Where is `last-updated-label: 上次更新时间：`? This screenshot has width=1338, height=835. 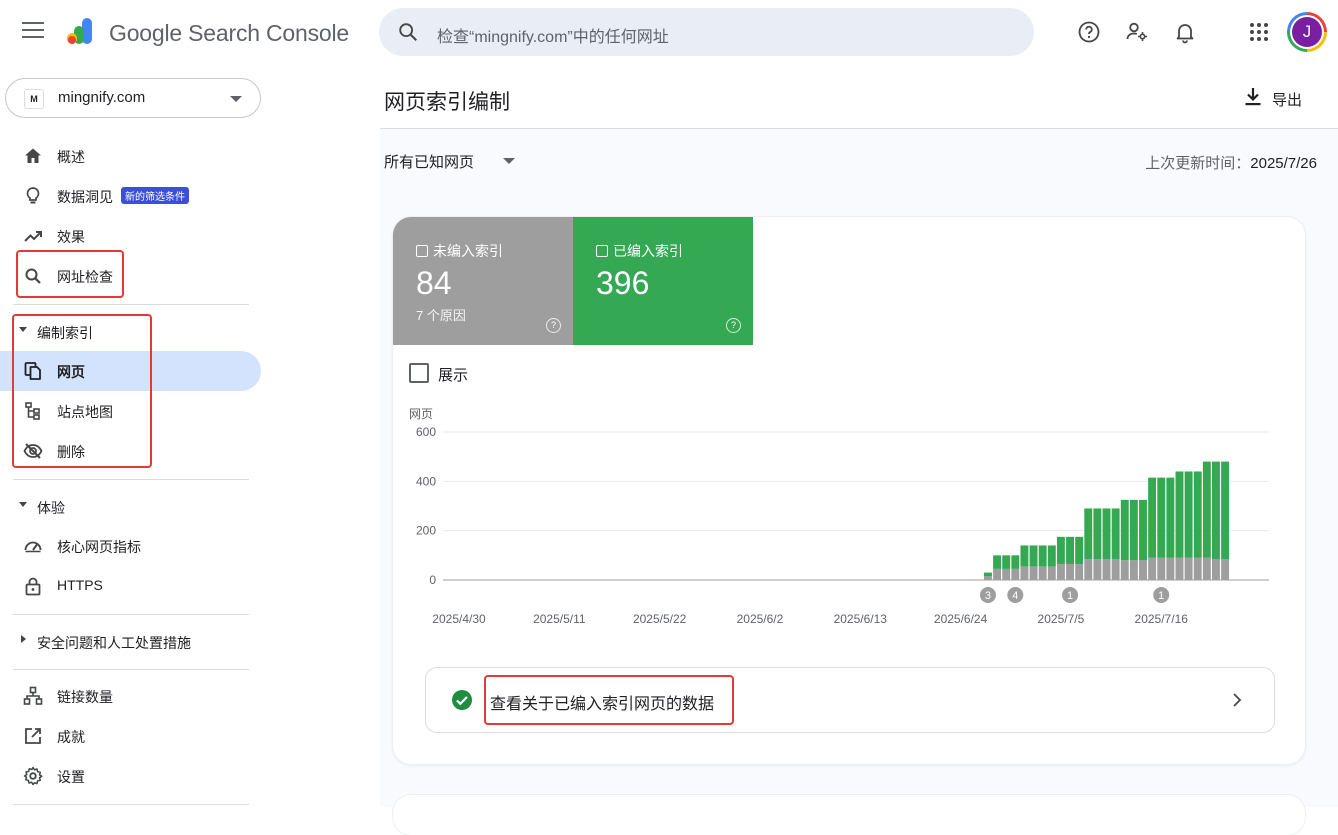
last-updated-label: 上次更新时间： is located at coordinates (1198, 163).